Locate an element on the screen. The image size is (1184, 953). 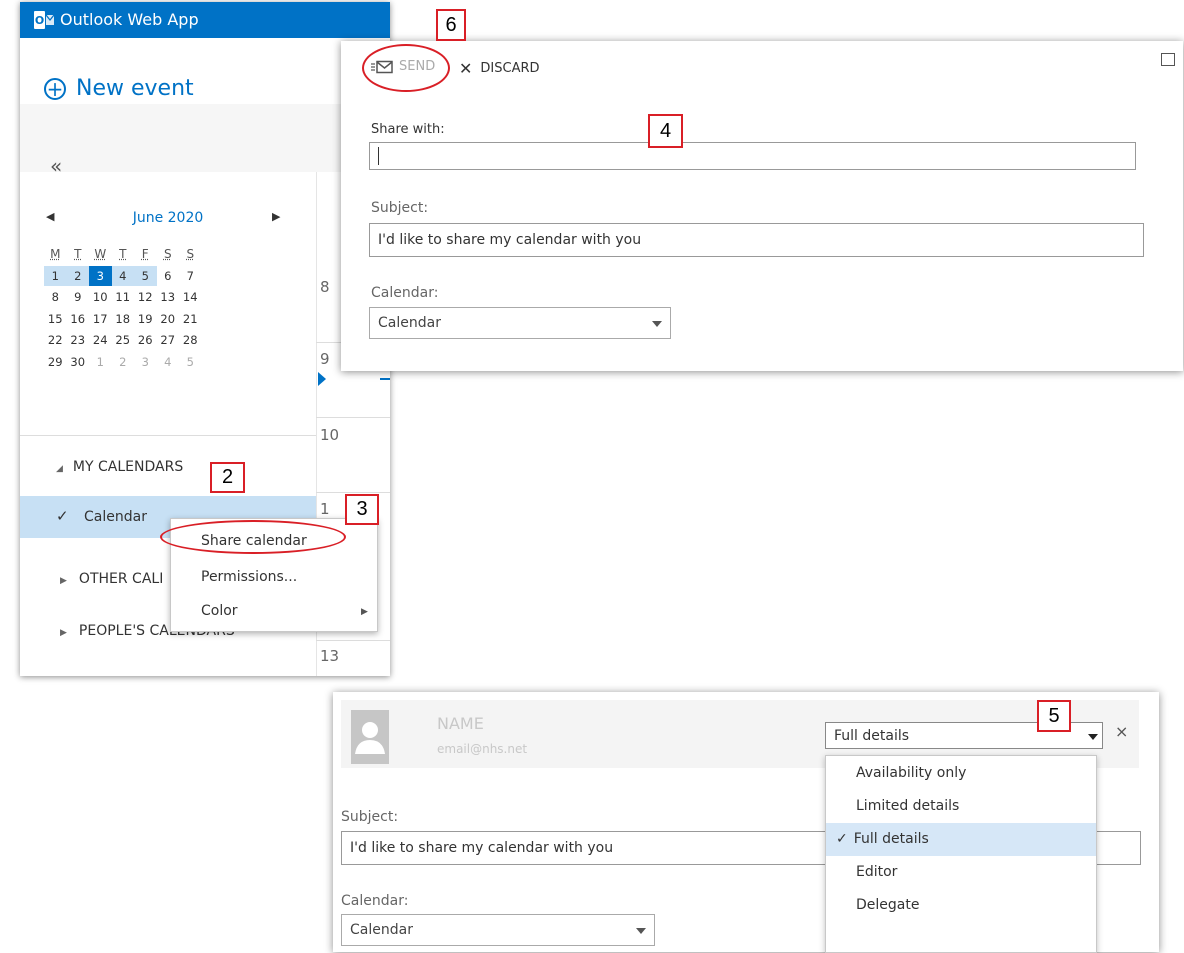
option-limited-details: Limited details is located at coordinates (961, 806).